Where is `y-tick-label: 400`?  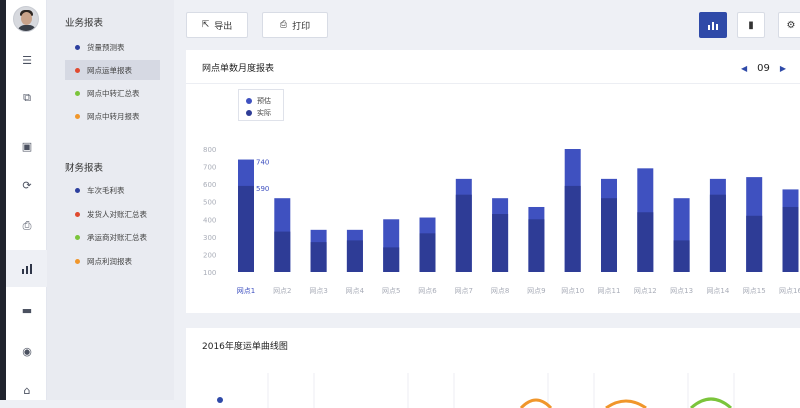
y-tick-label: 400 is located at coordinates (209, 220).